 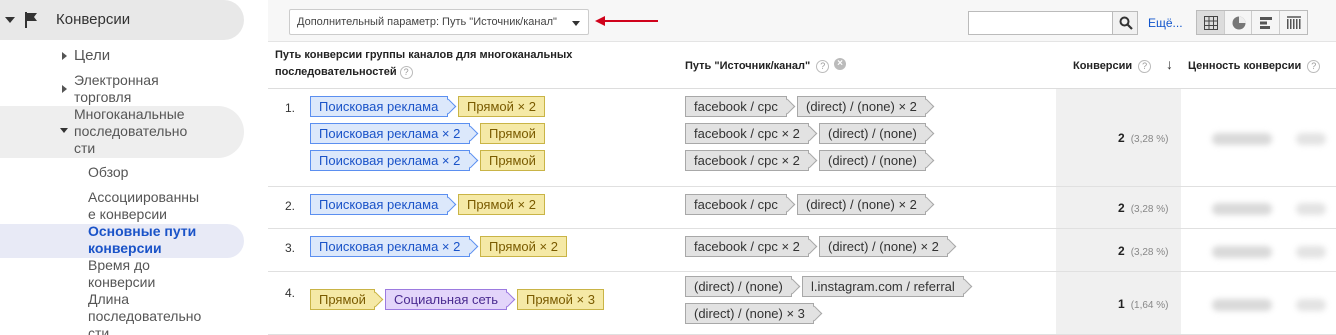 I want to click on sidebar-item-multichannel-line2: последовательно, so click(x=131, y=131).